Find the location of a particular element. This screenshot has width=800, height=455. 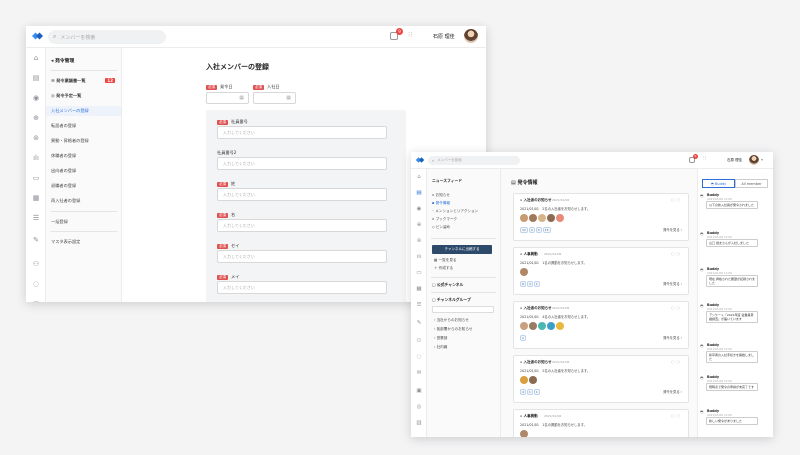

sidebar-item-announcements: ▪ 発令情報 is located at coordinates (441, 203).